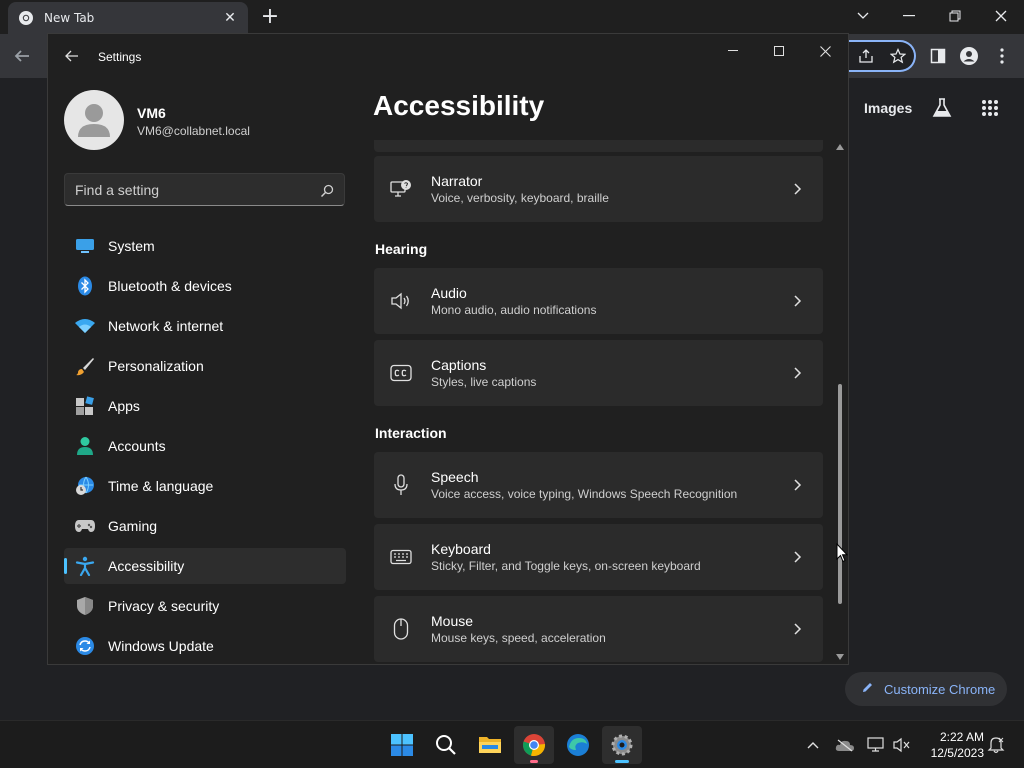 This screenshot has width=1024, height=768. What do you see at coordinates (26, 18) in the screenshot?
I see `chrome-logo-icon` at bounding box center [26, 18].